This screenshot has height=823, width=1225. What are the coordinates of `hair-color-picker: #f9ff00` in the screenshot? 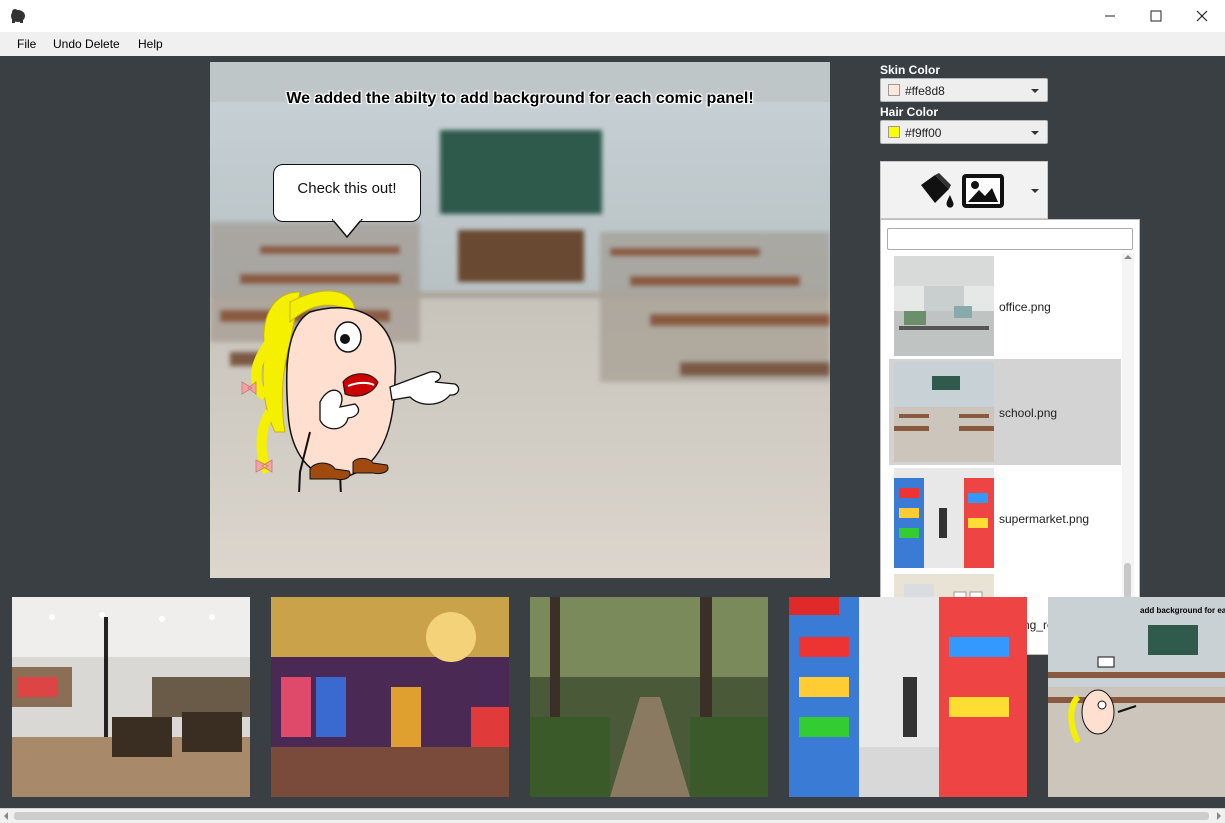 It's located at (964, 132).